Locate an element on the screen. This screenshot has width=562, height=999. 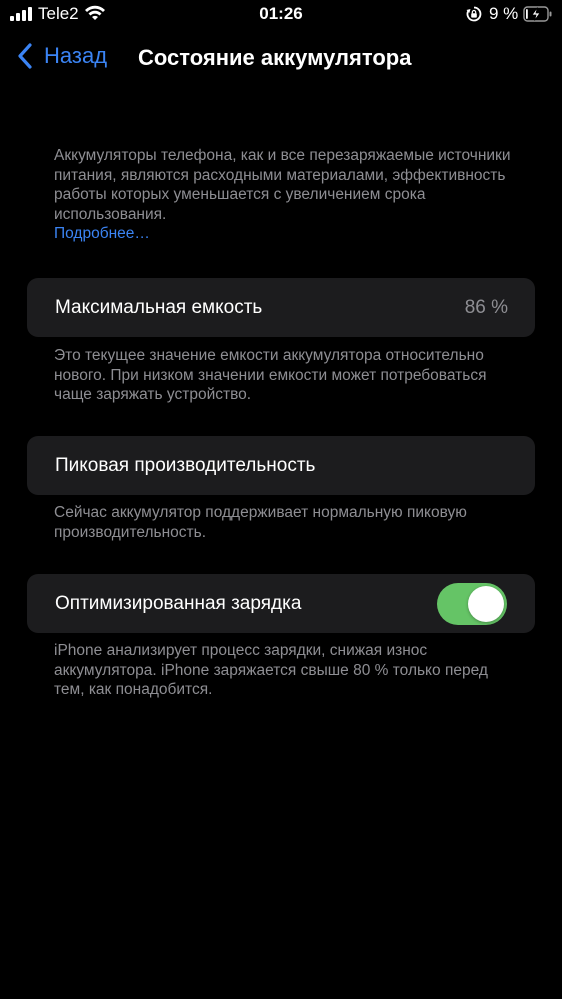
page-title: Состояние аккумулятора is located at coordinates (275, 57).